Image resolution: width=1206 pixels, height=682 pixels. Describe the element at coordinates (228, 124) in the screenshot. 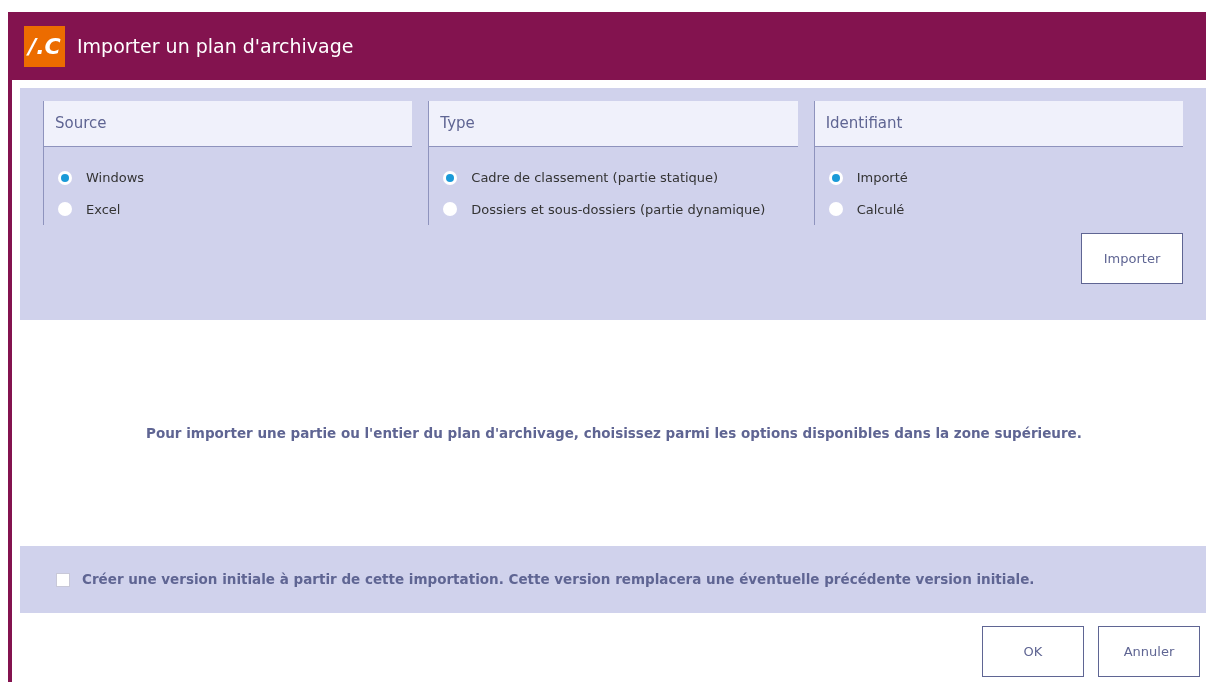

I see `group-header: Source` at that location.